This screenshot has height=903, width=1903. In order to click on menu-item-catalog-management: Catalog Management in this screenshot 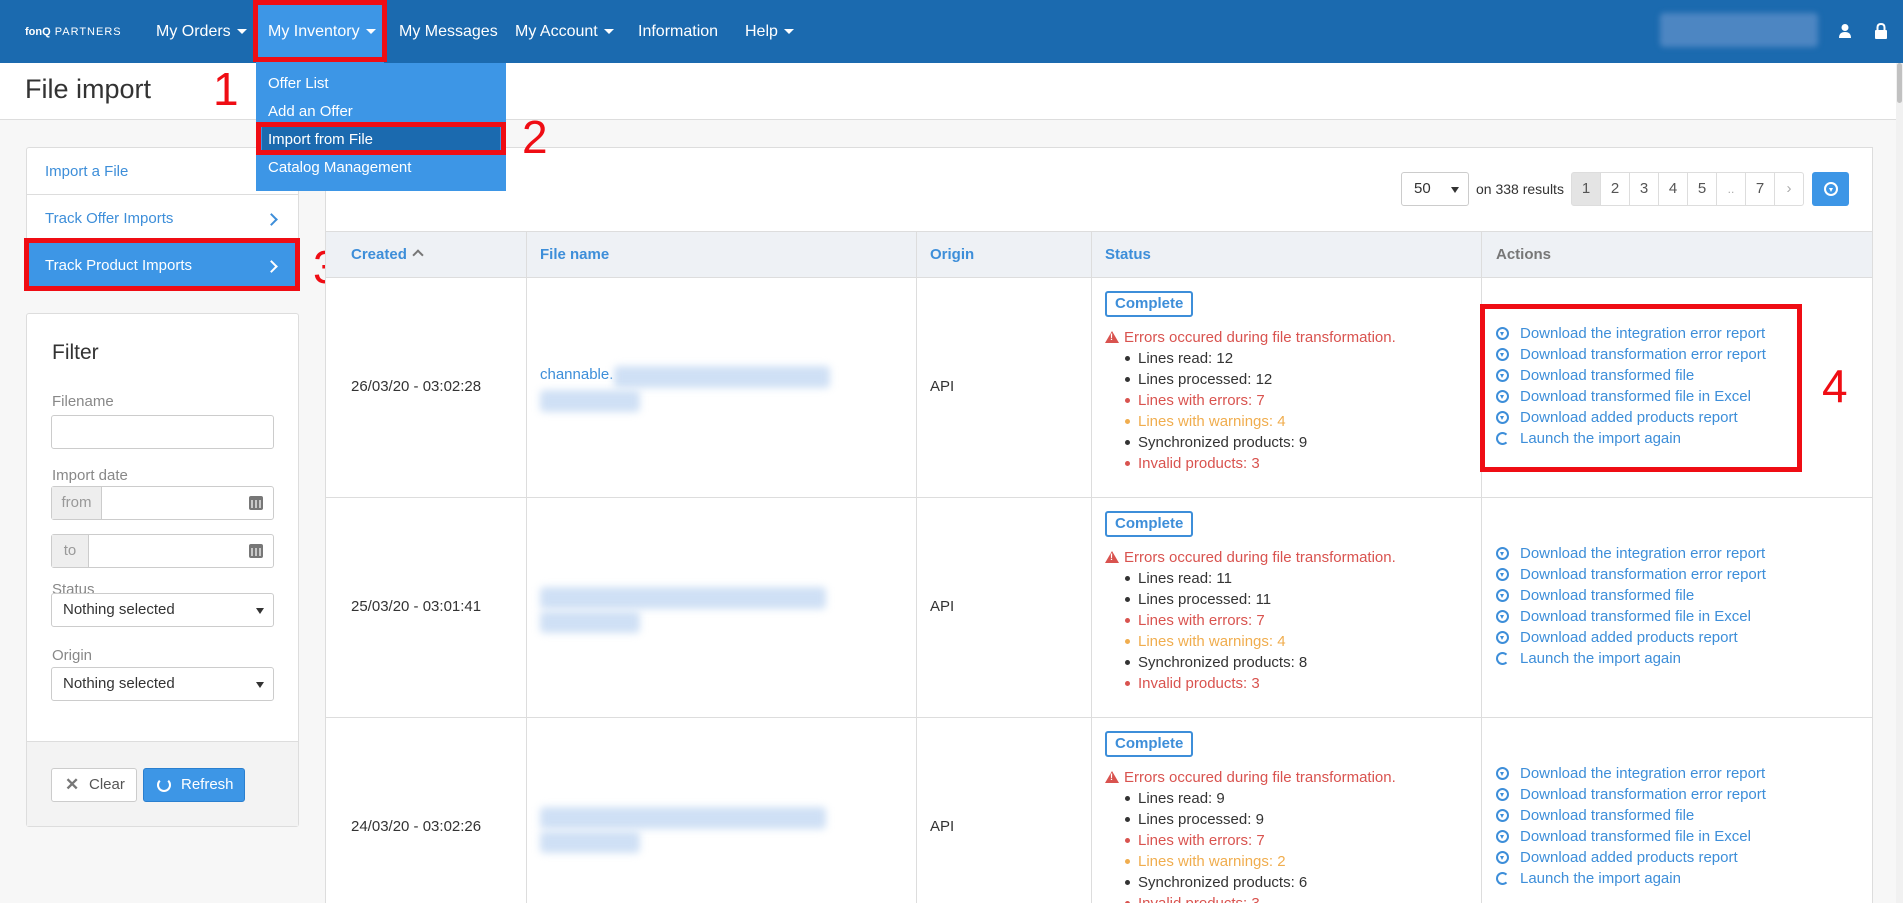, I will do `click(381, 168)`.